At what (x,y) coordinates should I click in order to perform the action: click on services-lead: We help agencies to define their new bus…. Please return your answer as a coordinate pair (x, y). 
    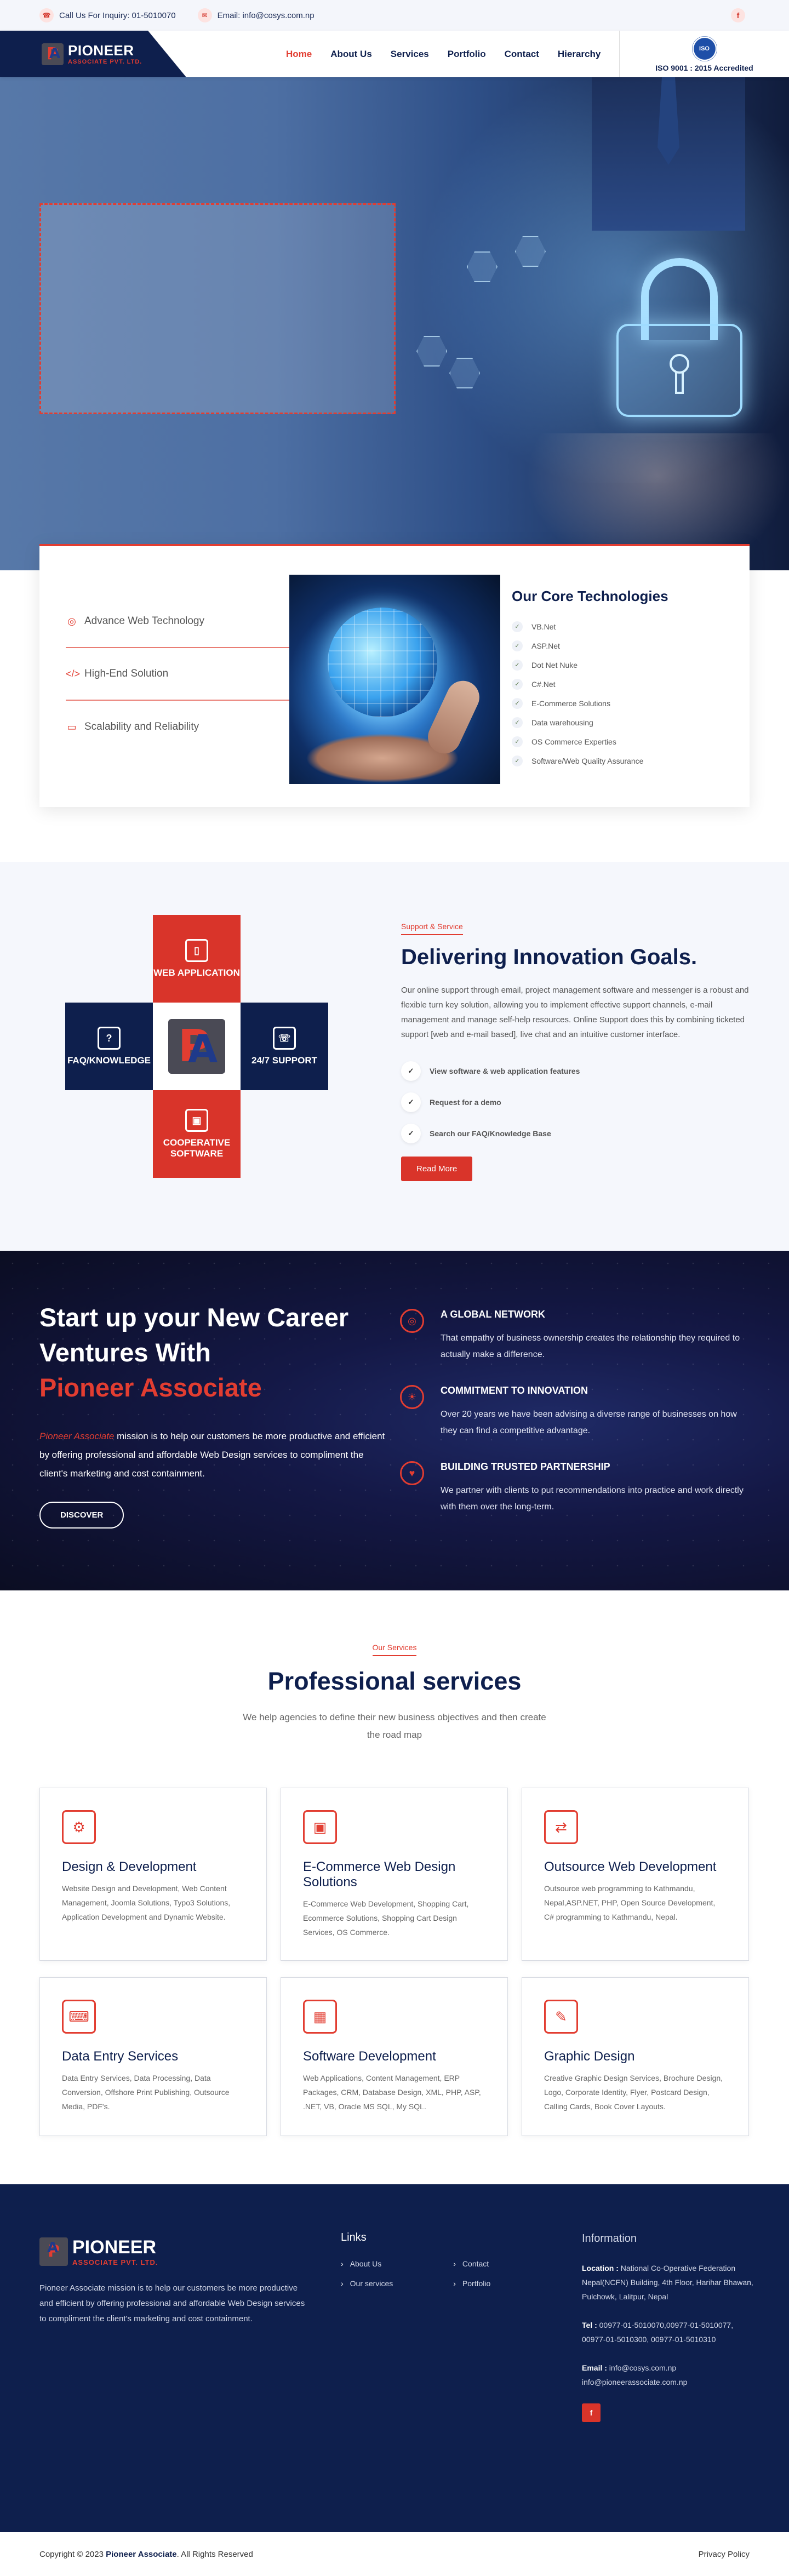
    Looking at the image, I should click on (395, 1726).